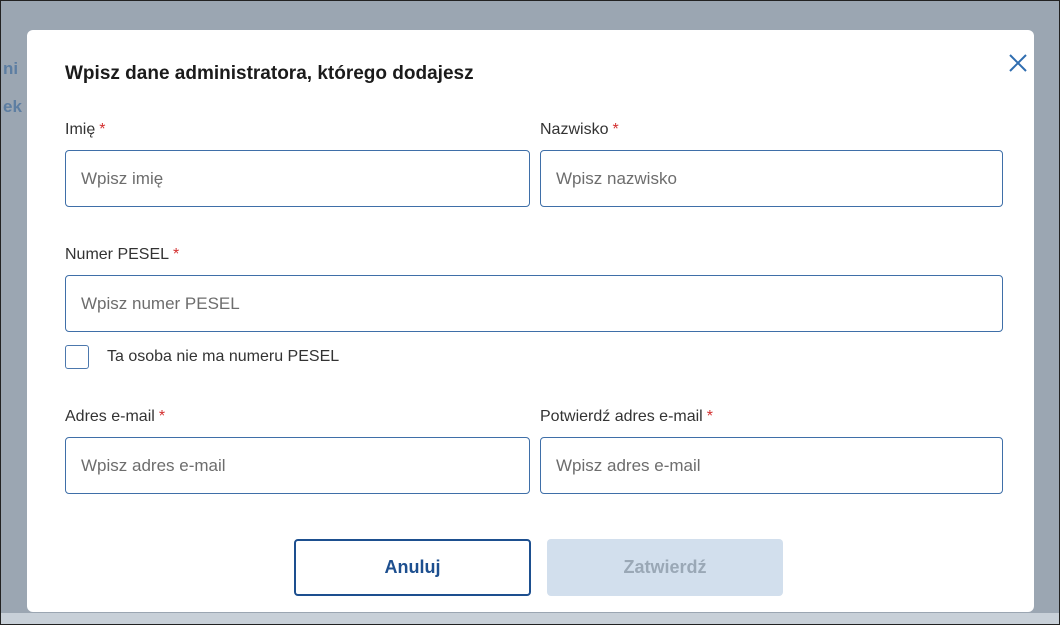 The height and width of the screenshot is (625, 1060). I want to click on no-pesel-checkbox-label: Ta osoba nie ma numeru PESEL, so click(223, 357).